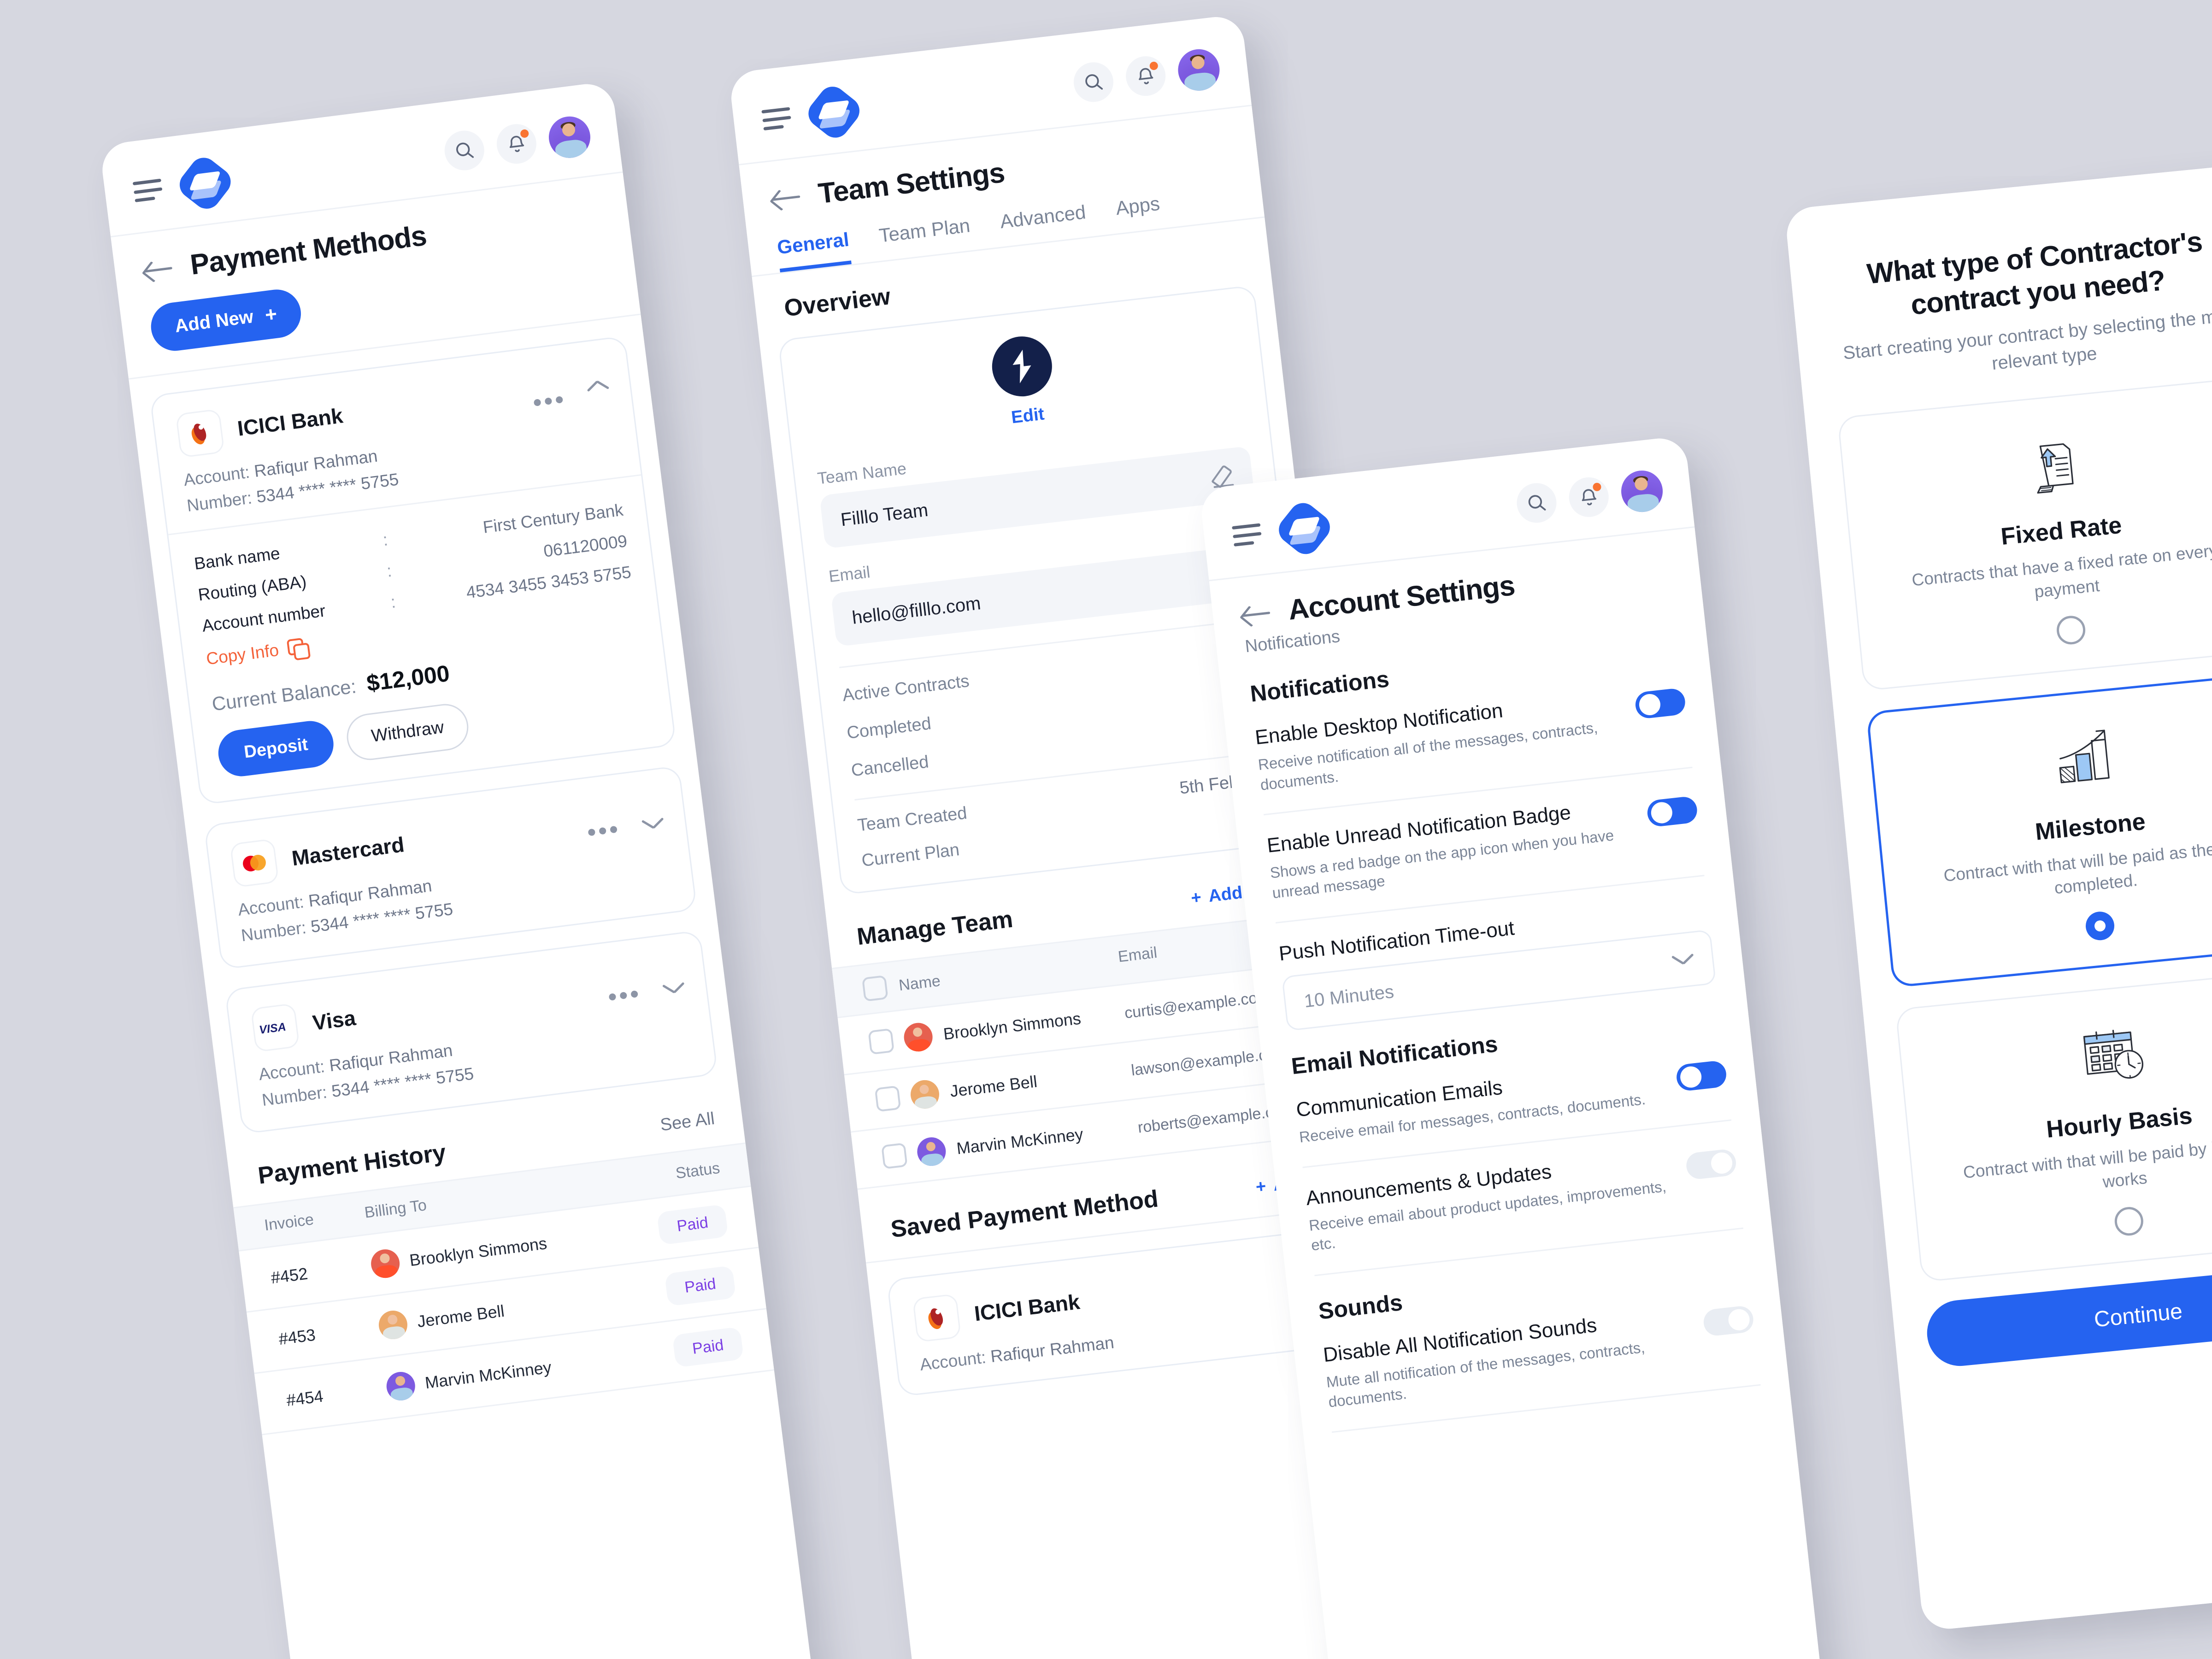  Describe the element at coordinates (934, 928) in the screenshot. I see `manage-team-title: Manage Team` at that location.